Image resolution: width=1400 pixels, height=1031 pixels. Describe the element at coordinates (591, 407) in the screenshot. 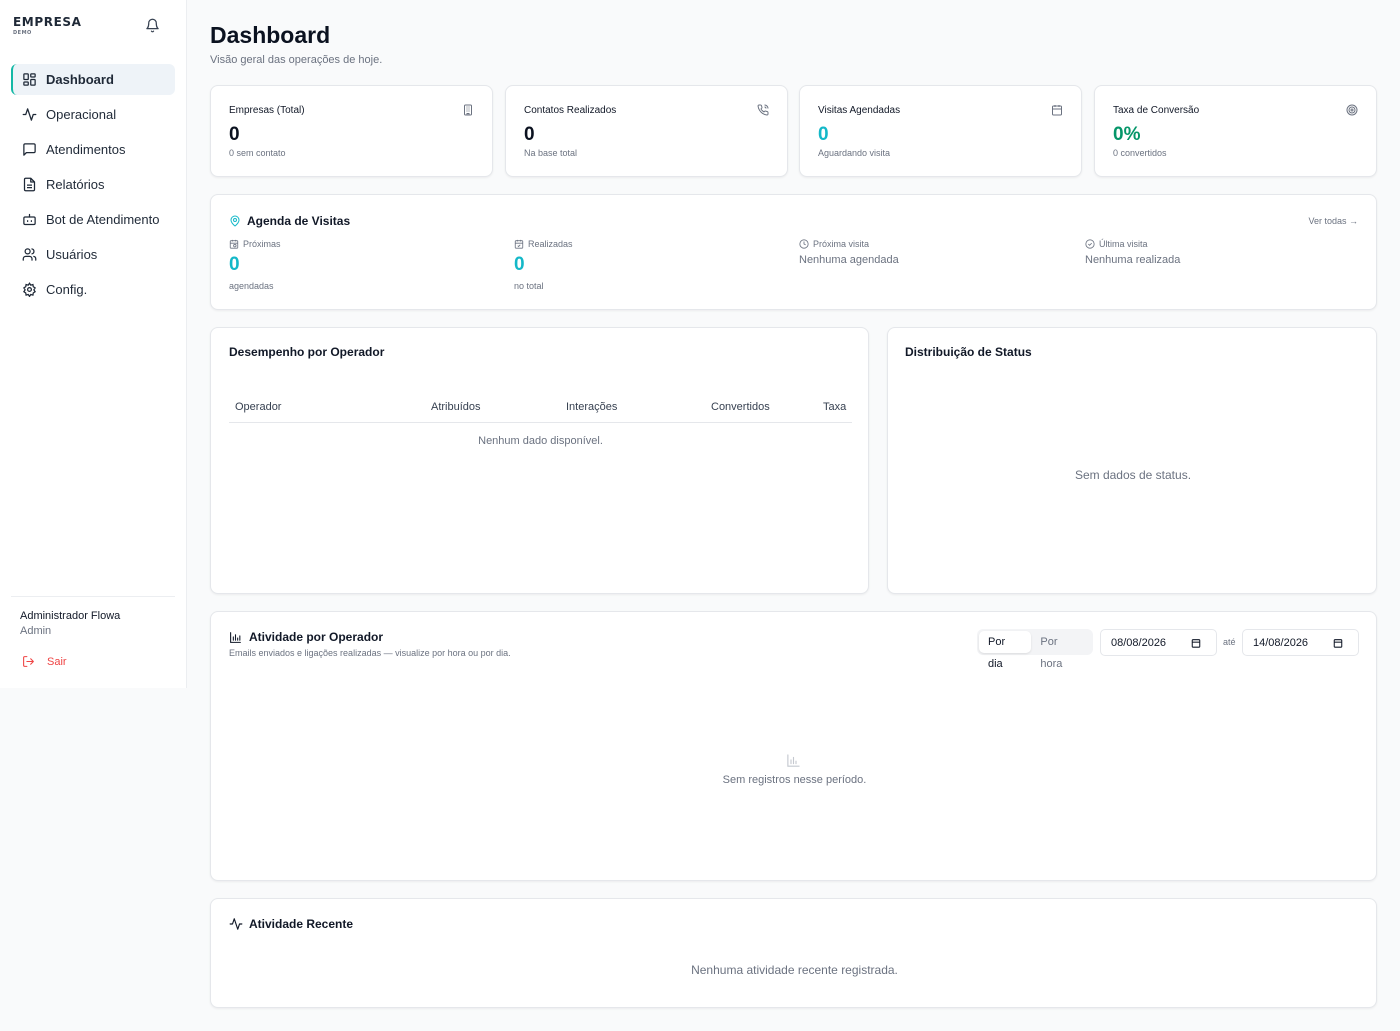

I see `col-interacoes: Interações` at that location.